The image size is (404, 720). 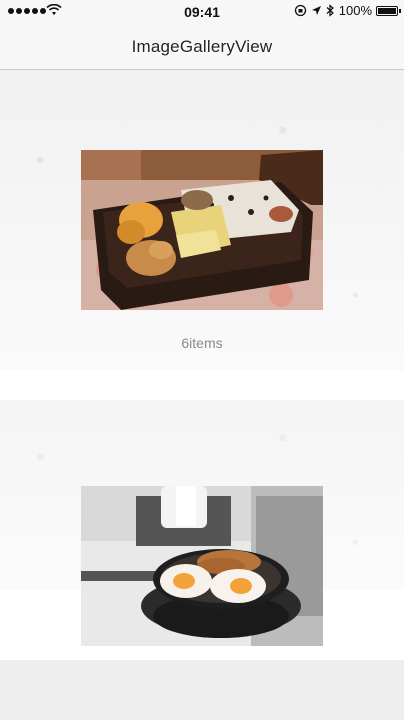 I want to click on navigation-bar: ImageGalleryView, so click(x=202, y=47).